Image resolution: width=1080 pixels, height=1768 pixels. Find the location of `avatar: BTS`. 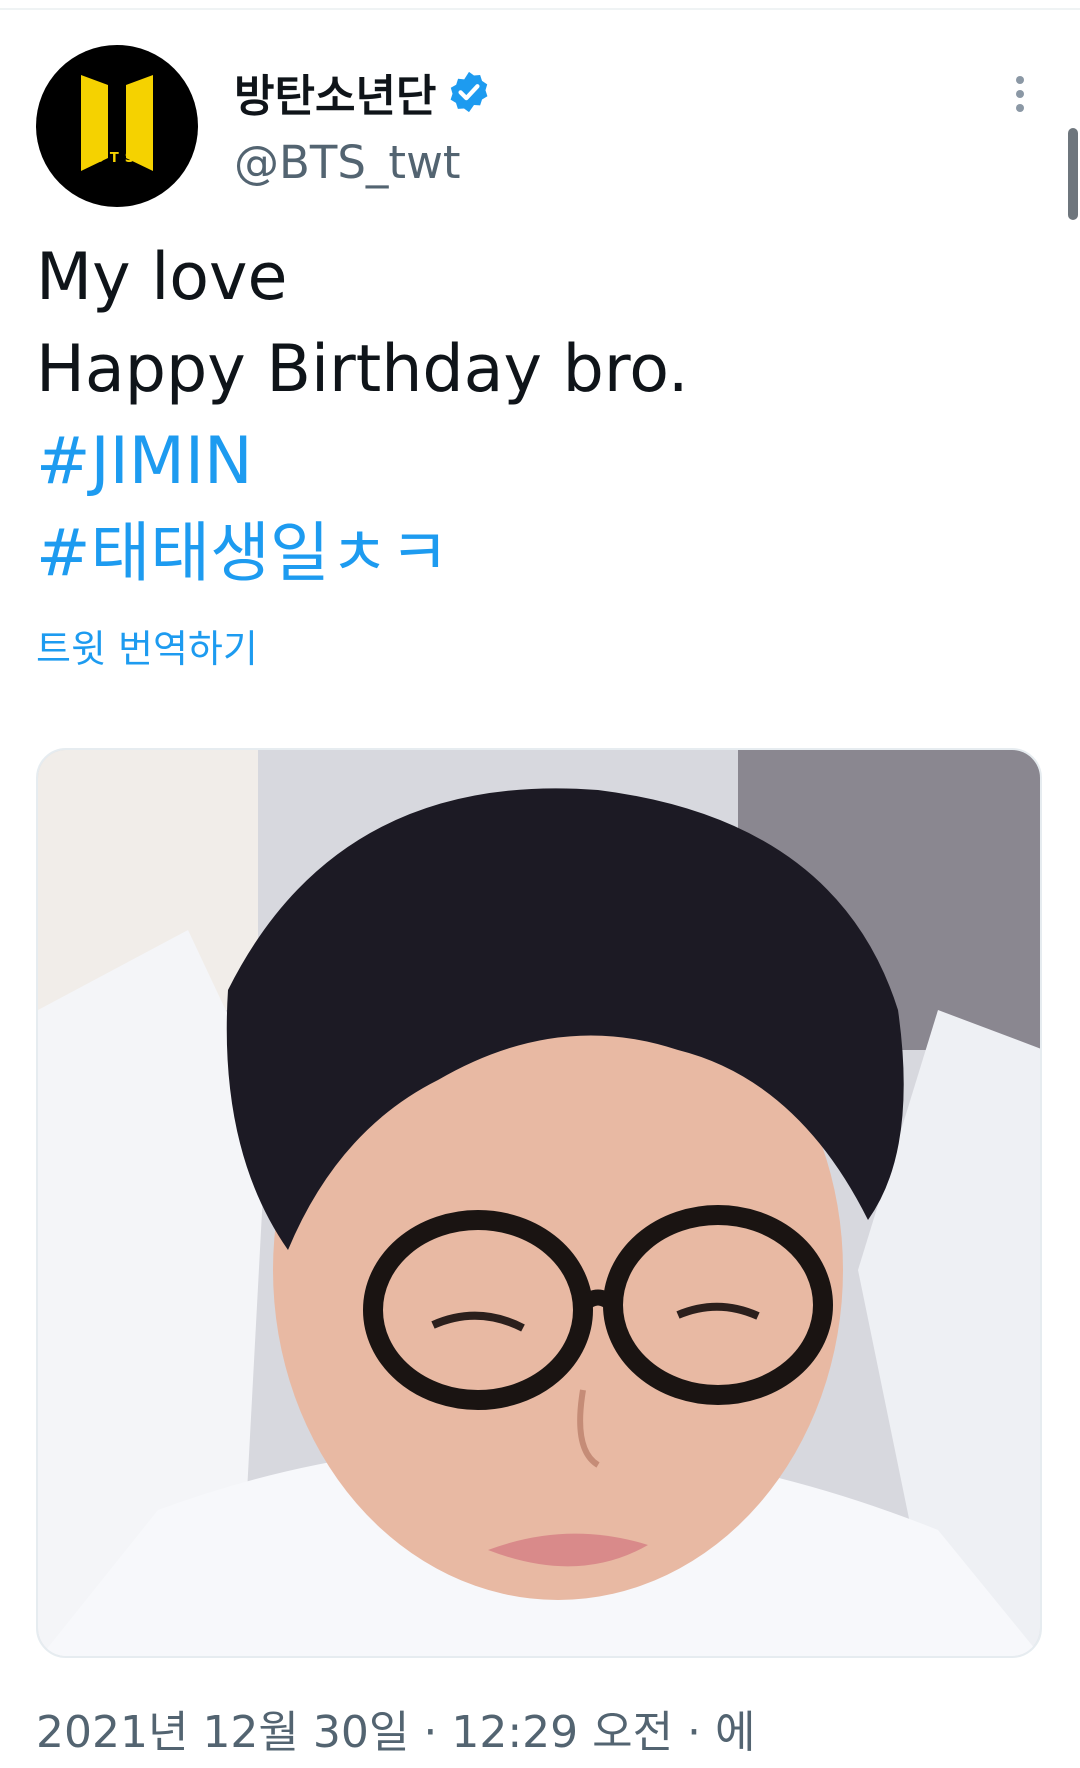

avatar: BTS is located at coordinates (117, 126).